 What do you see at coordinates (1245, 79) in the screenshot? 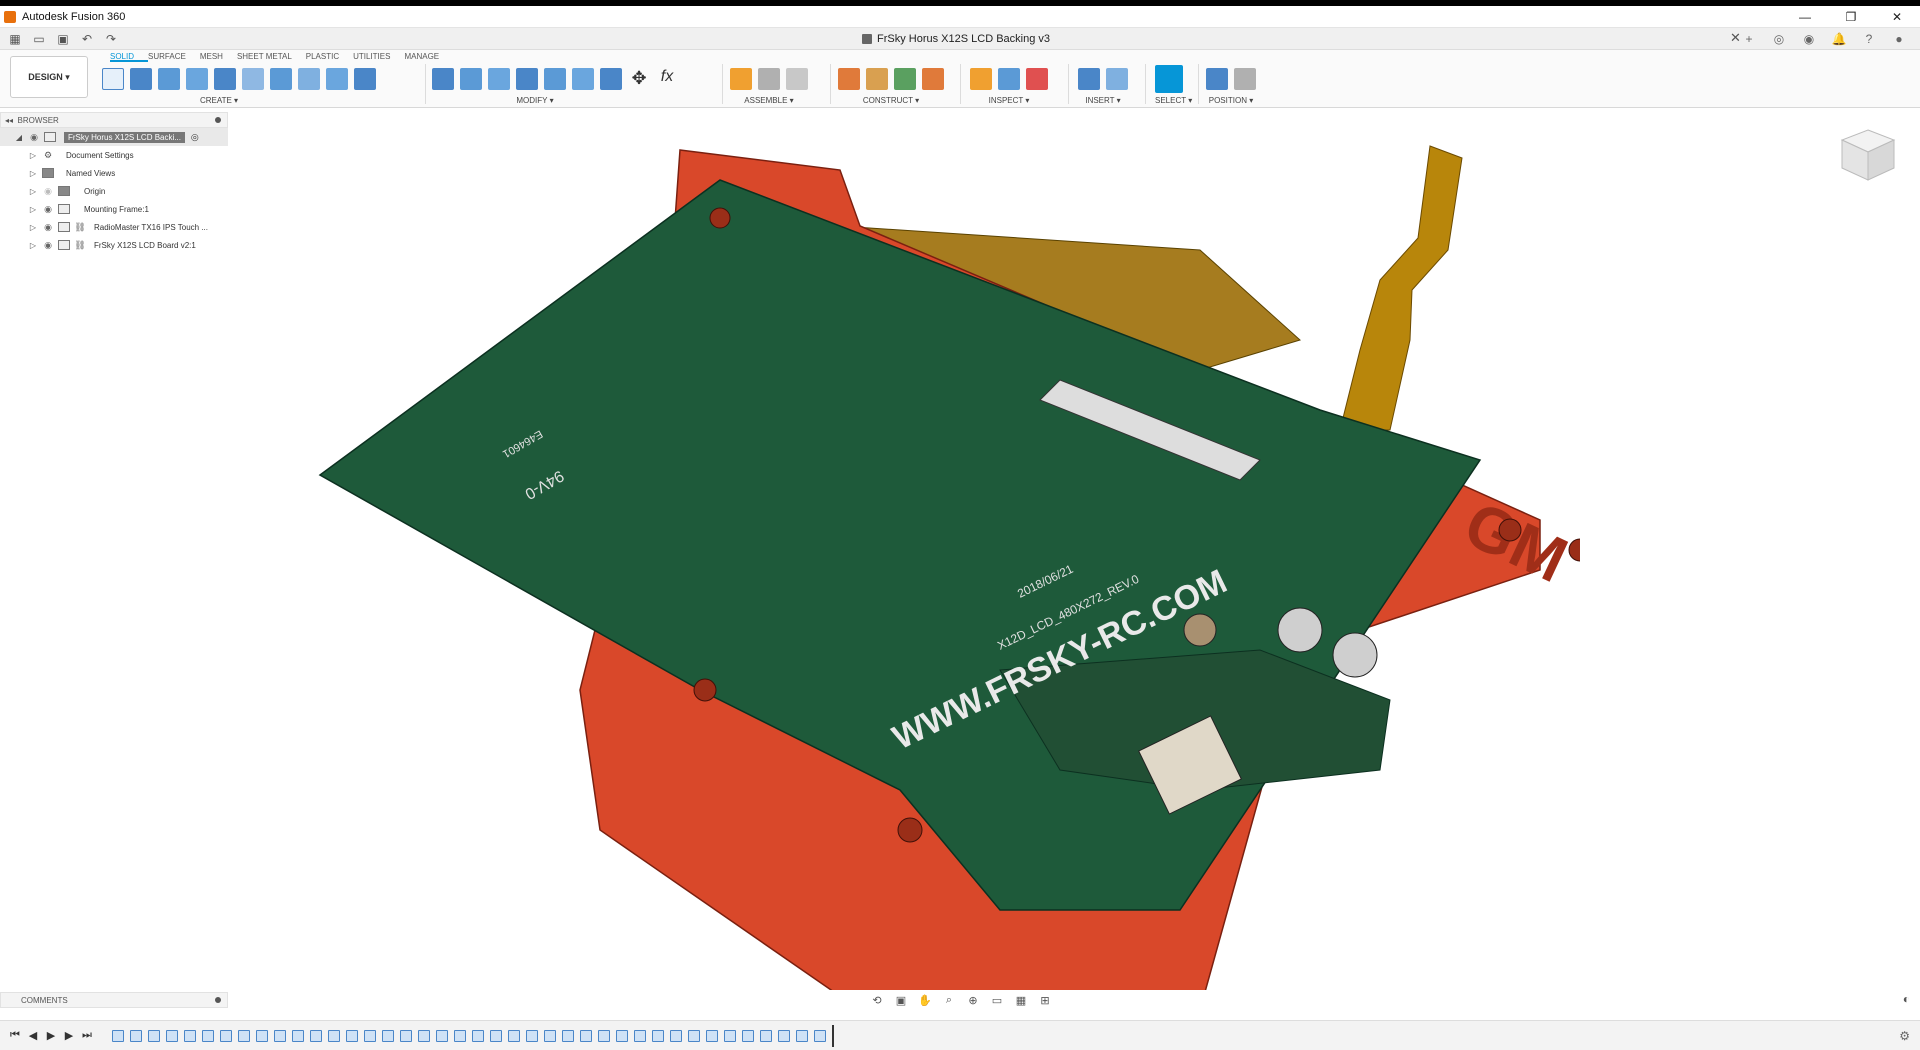
I see `revert-position-icon` at bounding box center [1245, 79].